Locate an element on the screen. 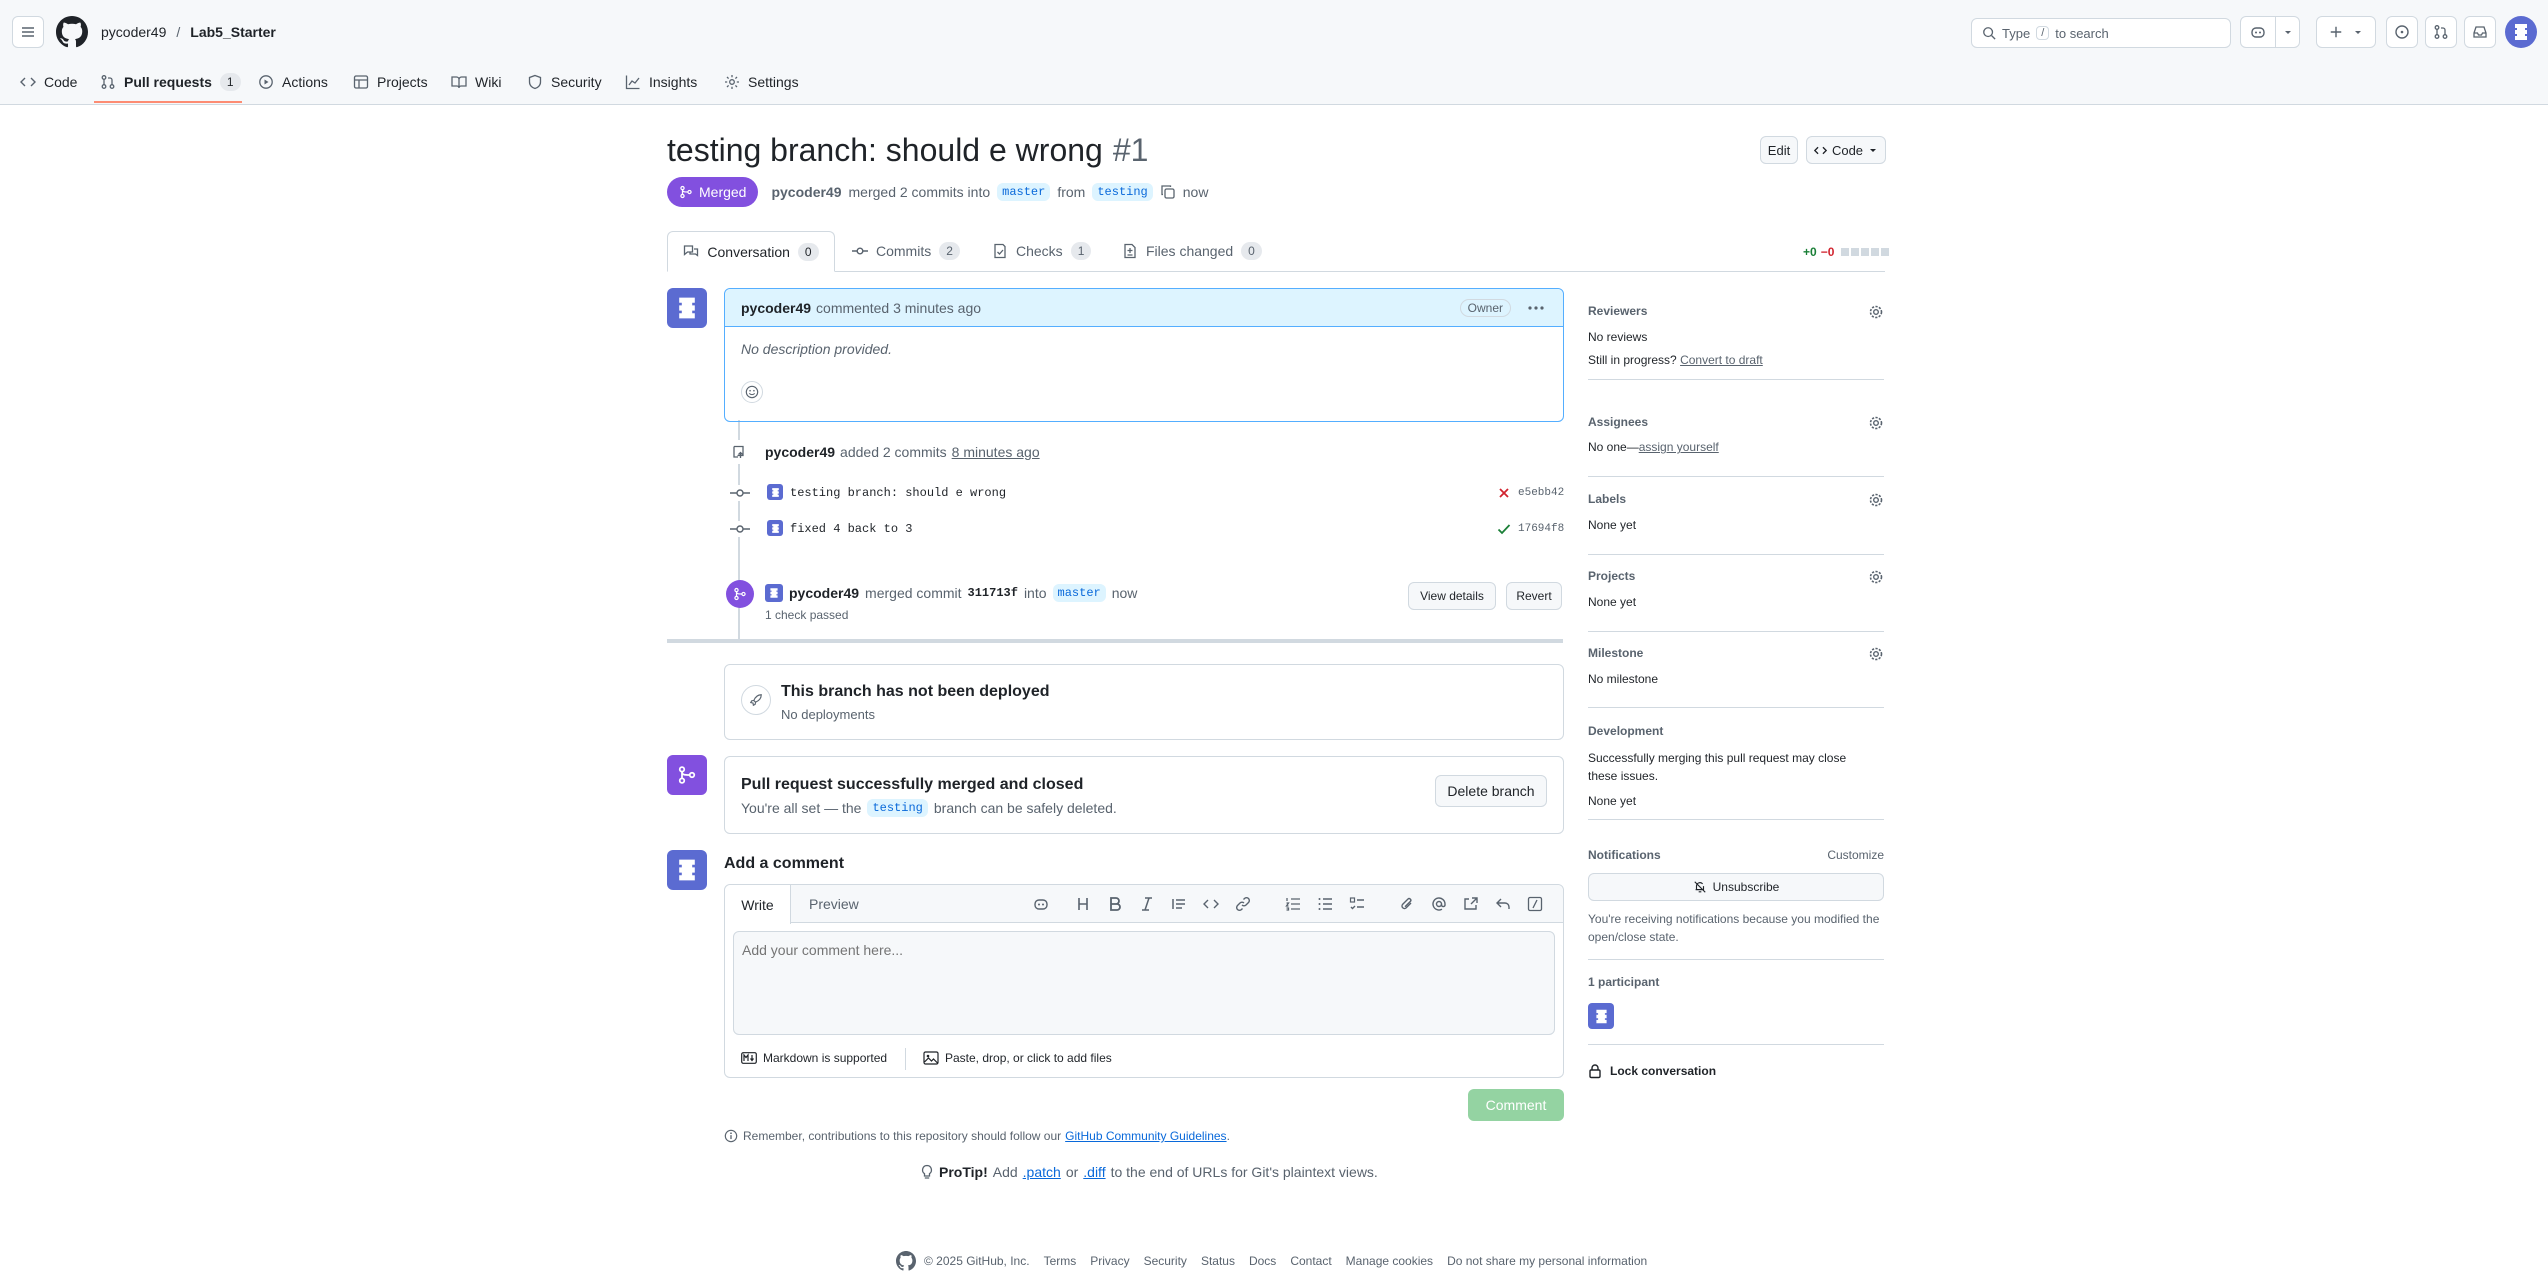 The height and width of the screenshot is (1271, 2548). tab-pull-requests: Pull requests 1 is located at coordinates (170, 82).